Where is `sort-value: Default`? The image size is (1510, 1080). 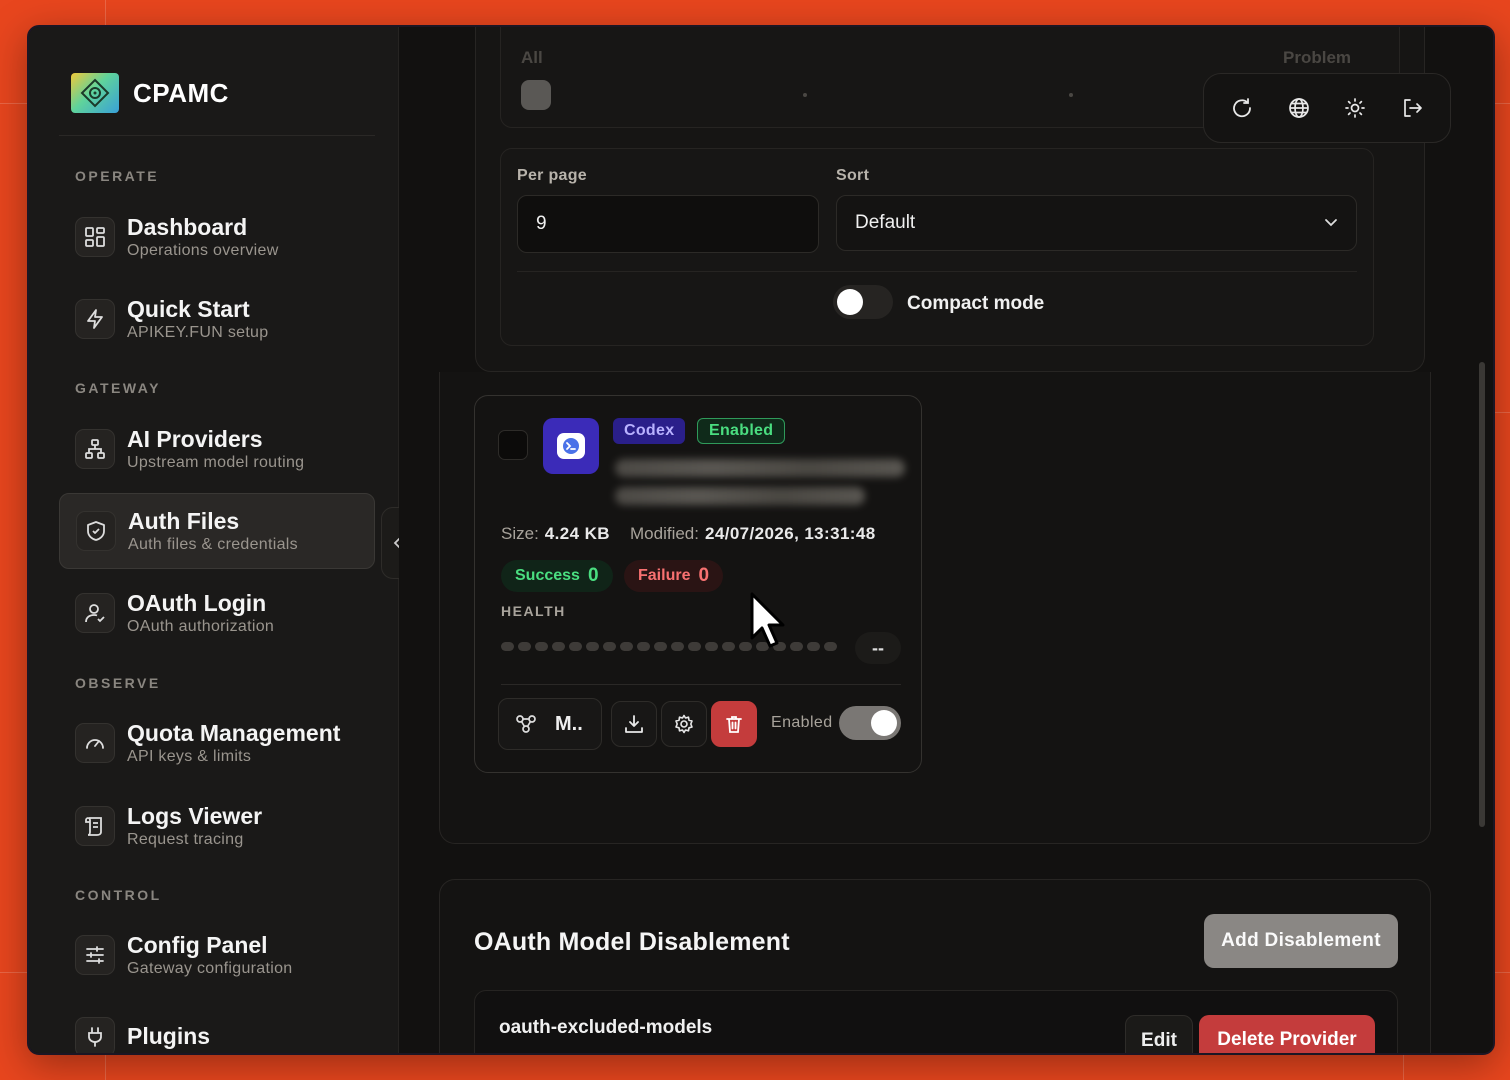
sort-value: Default is located at coordinates (885, 222).